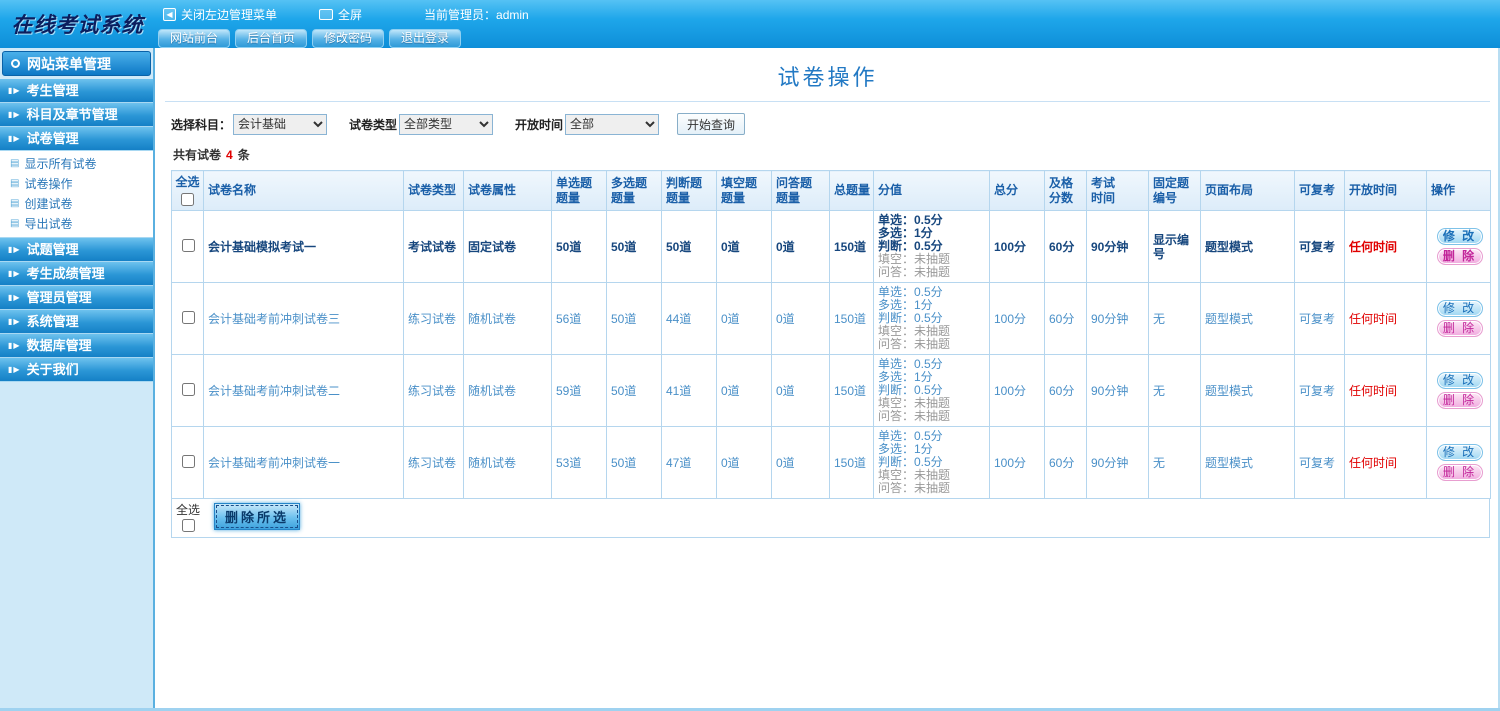 The width and height of the screenshot is (1500, 711). What do you see at coordinates (257, 516) in the screenshot?
I see `delete-selected-button: 删除所选` at bounding box center [257, 516].